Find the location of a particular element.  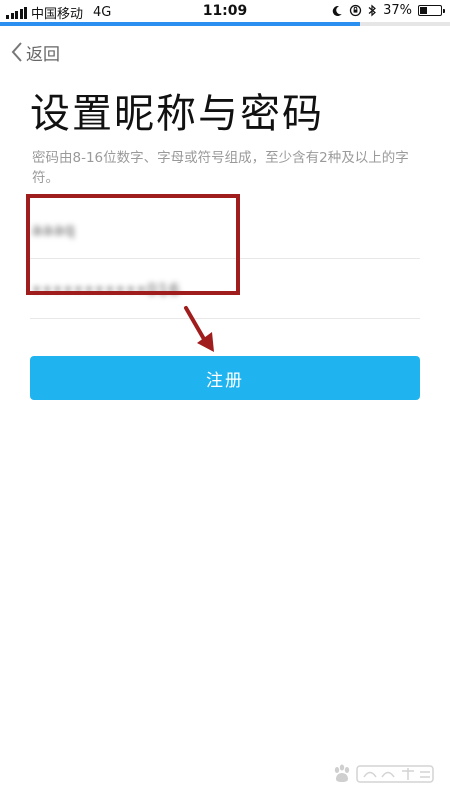

password-value: •••••••••••016 is located at coordinates (106, 289).